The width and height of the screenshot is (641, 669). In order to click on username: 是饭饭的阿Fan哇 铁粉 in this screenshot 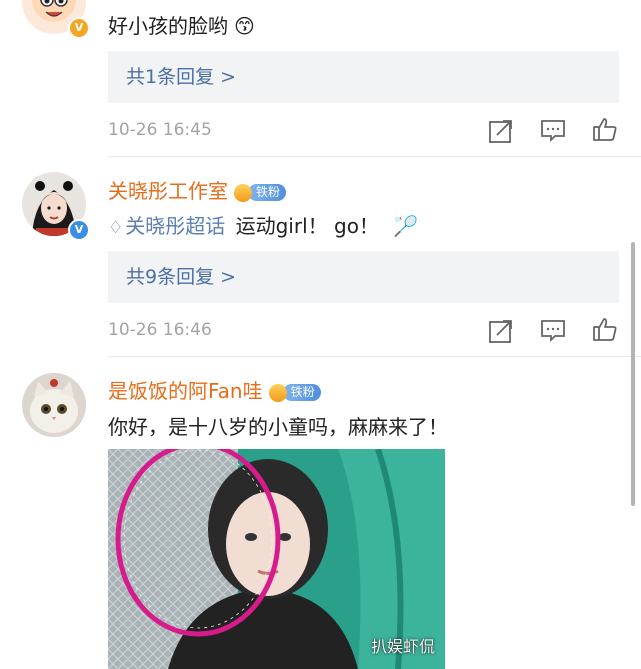, I will do `click(214, 389)`.